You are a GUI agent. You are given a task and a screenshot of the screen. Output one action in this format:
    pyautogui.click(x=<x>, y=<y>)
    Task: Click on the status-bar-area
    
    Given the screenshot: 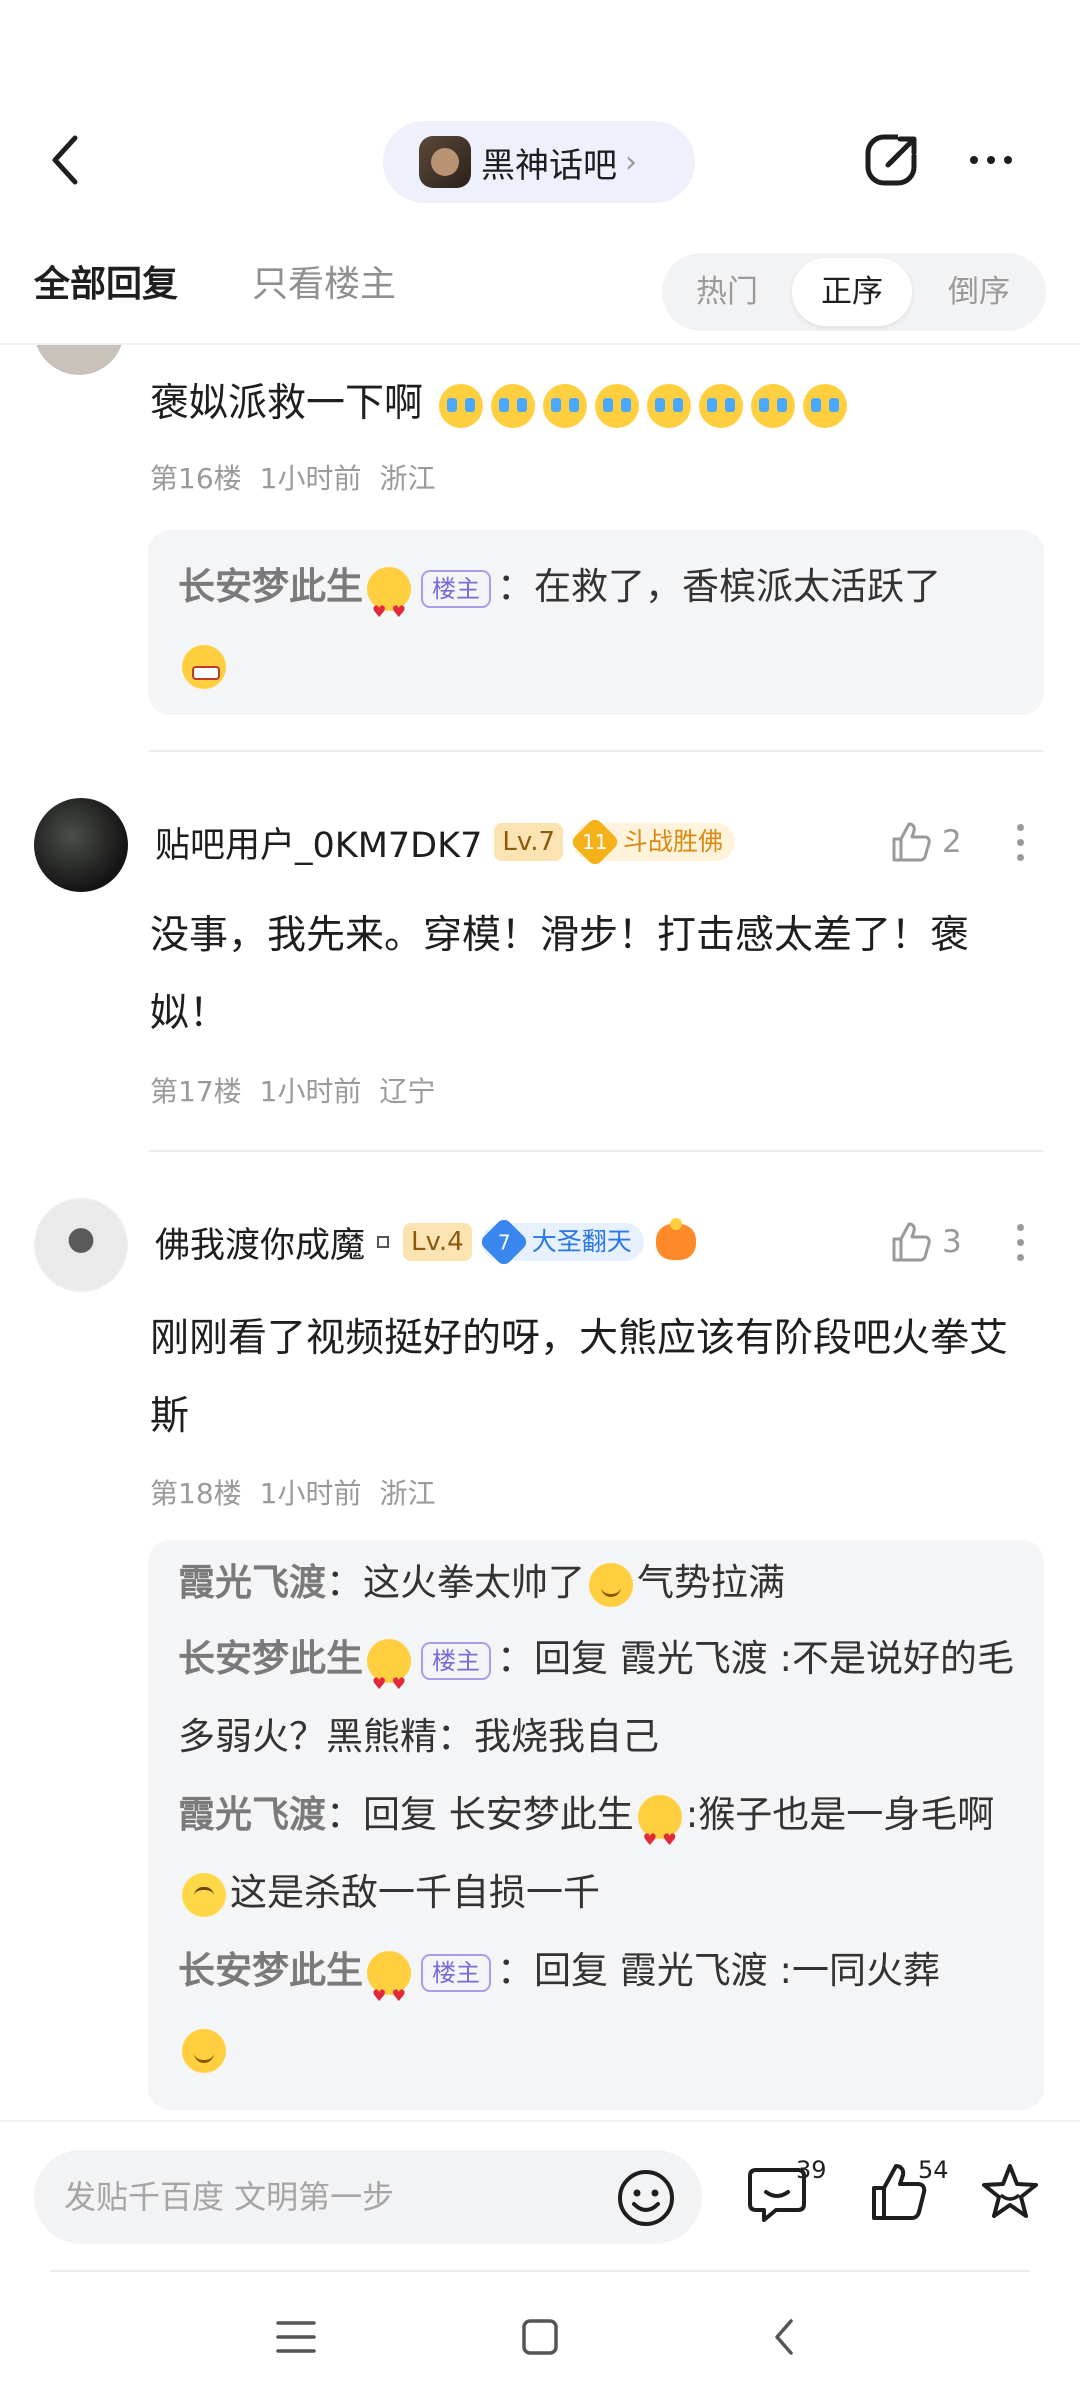 What is the action you would take?
    pyautogui.click(x=540, y=57)
    